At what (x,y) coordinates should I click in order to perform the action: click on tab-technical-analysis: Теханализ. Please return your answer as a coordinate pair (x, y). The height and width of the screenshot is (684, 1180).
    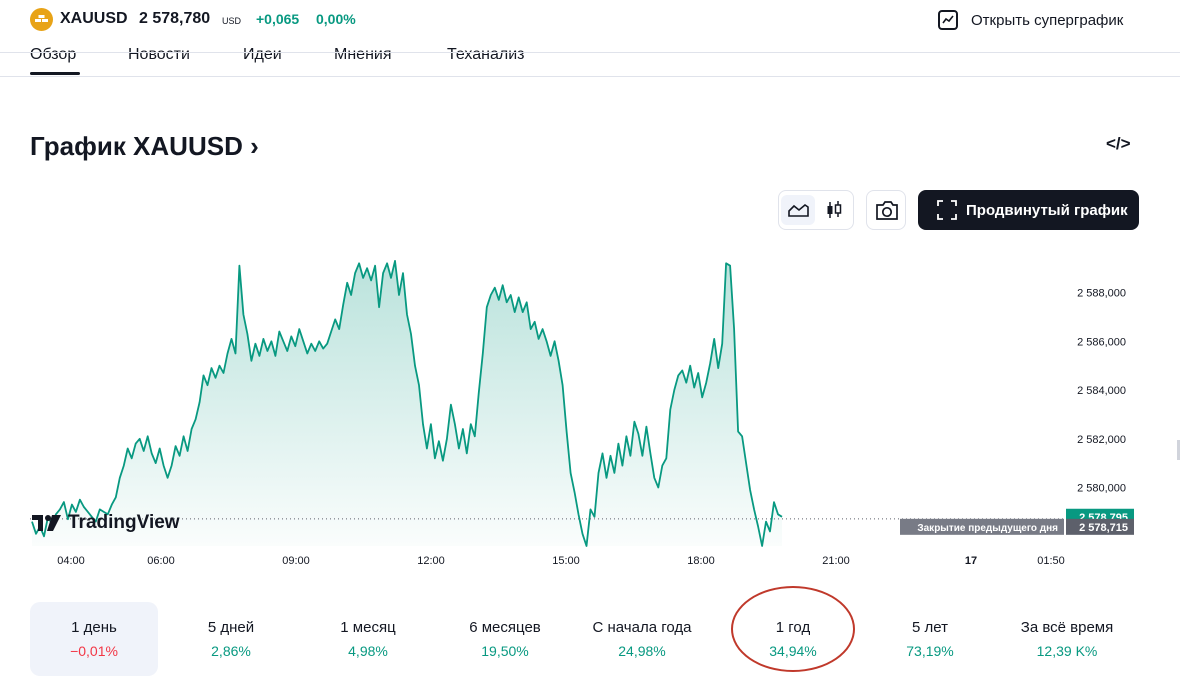
    Looking at the image, I should click on (485, 55).